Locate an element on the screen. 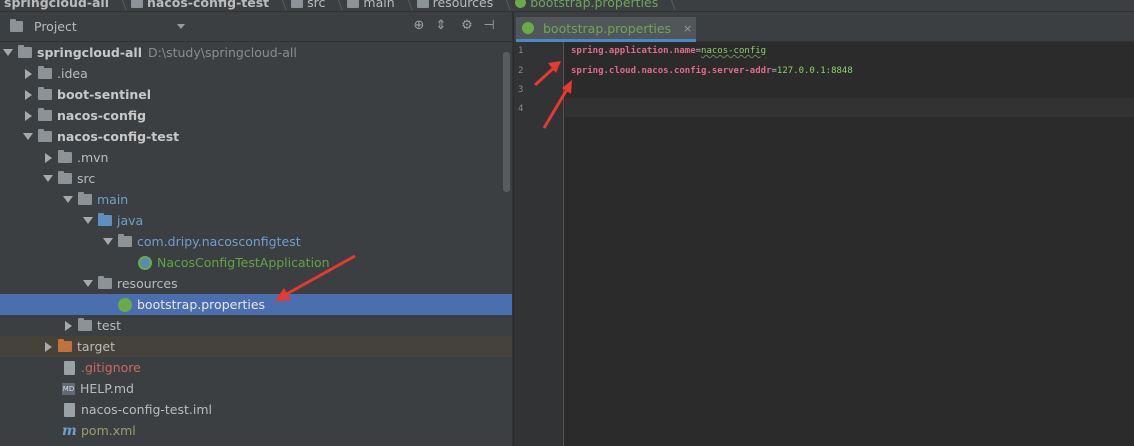 This screenshot has height=446, width=1134. tree-item-bootstrap-properties: bootstrap.properties is located at coordinates (256, 304).